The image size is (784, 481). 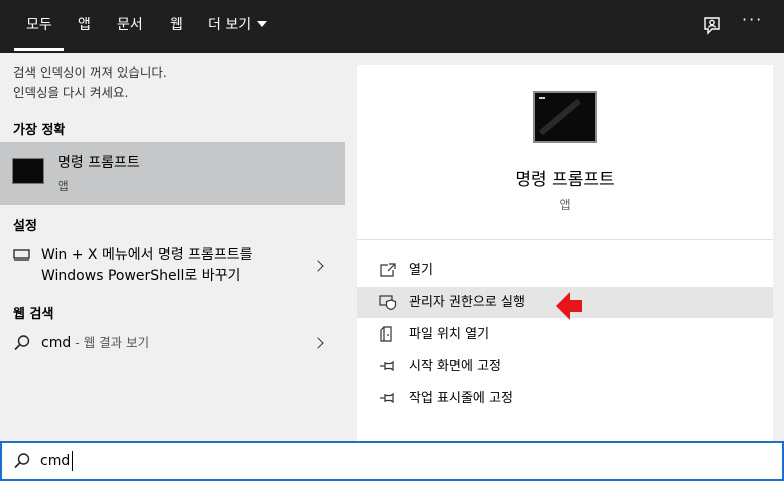 I want to click on preview-title: 명령 프롬프트, so click(x=565, y=180).